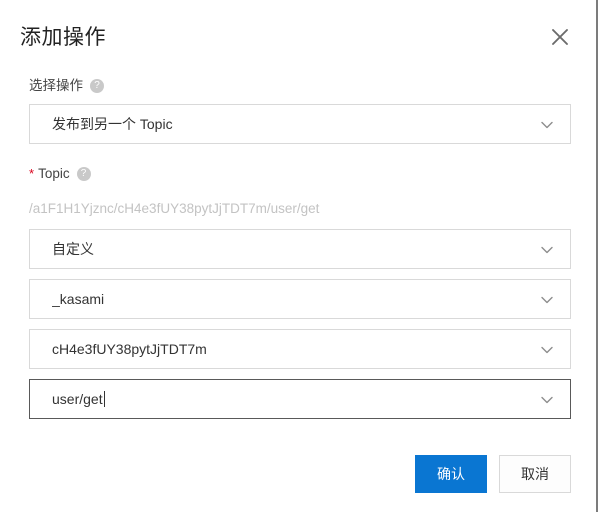 The image size is (603, 512). Describe the element at coordinates (300, 399) in the screenshot. I see `topic-path-select: user/get` at that location.